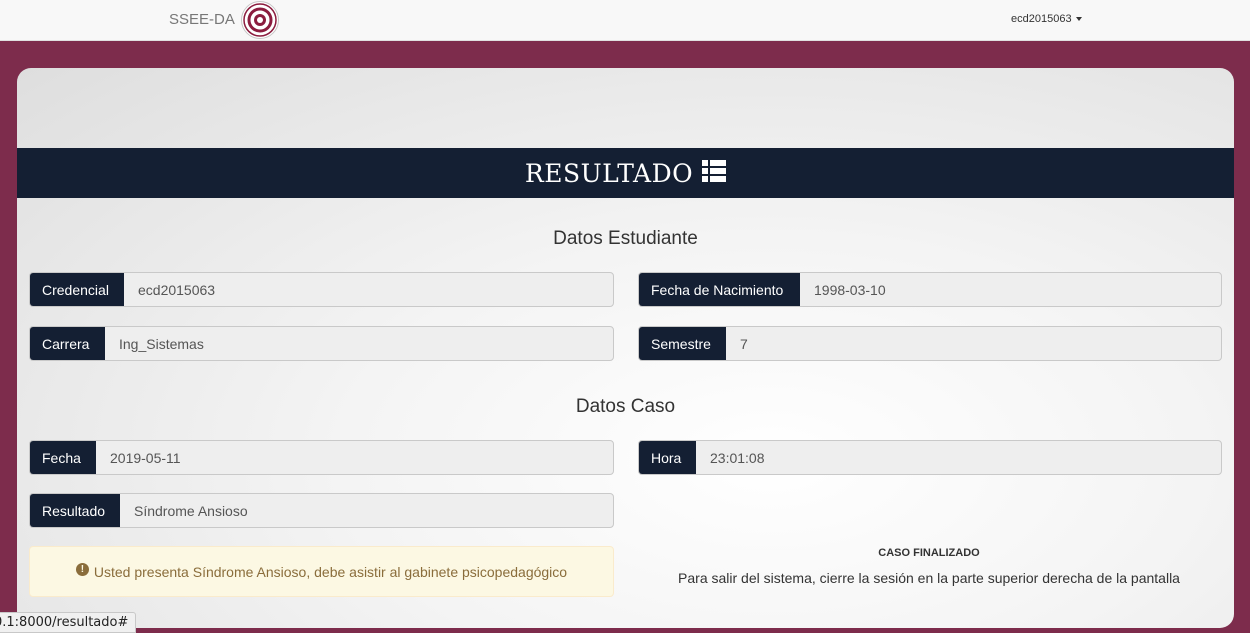  I want to click on panel-header: RESULTADO, so click(625, 173).